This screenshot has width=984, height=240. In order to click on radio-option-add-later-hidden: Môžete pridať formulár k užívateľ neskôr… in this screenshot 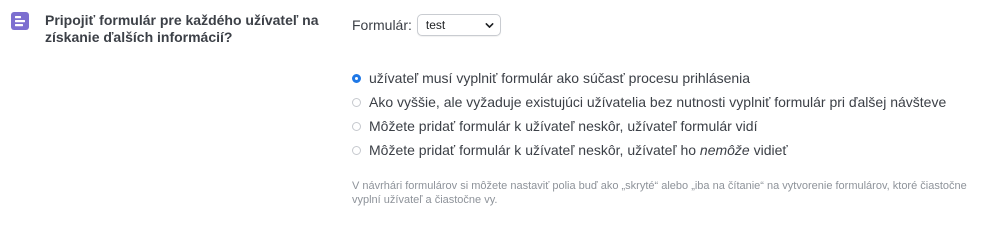, I will do `click(649, 150)`.